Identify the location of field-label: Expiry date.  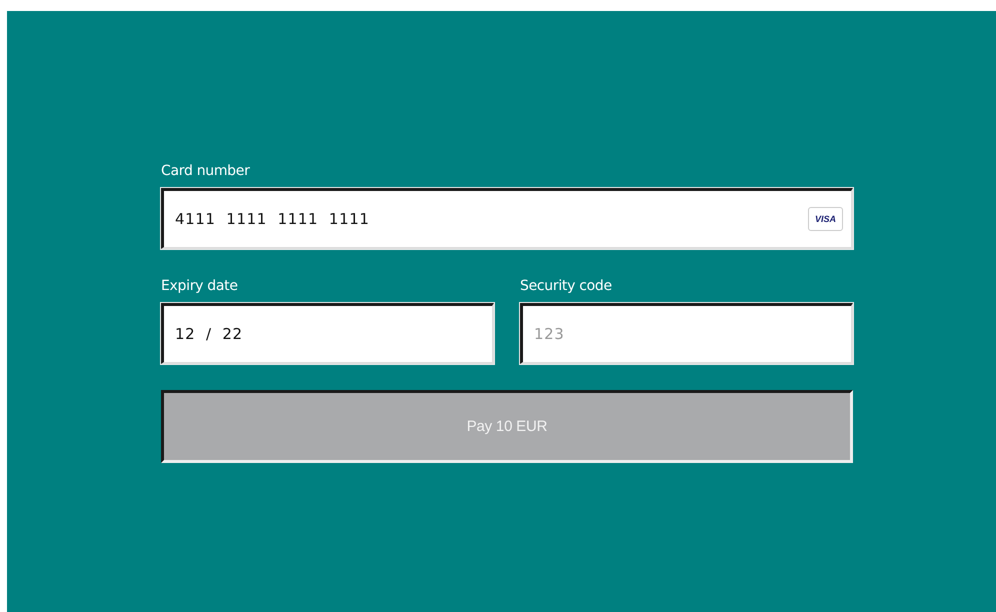
(200, 286).